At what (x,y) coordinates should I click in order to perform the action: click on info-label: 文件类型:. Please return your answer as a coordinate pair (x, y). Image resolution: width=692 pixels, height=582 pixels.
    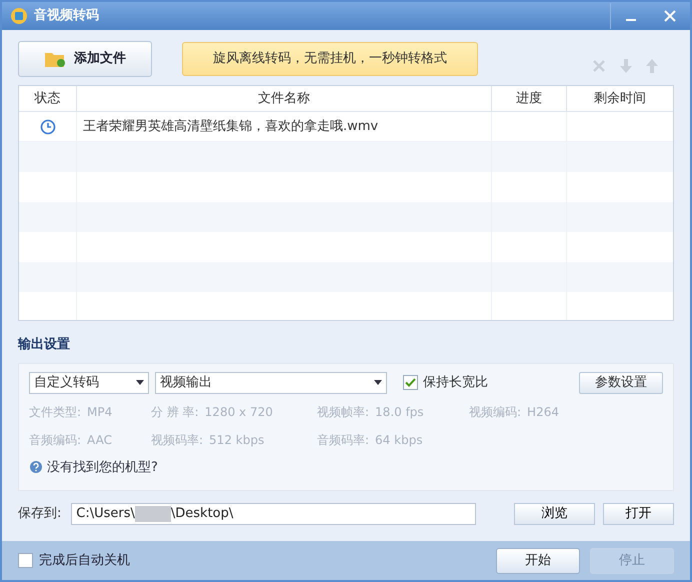
    Looking at the image, I should click on (55, 412).